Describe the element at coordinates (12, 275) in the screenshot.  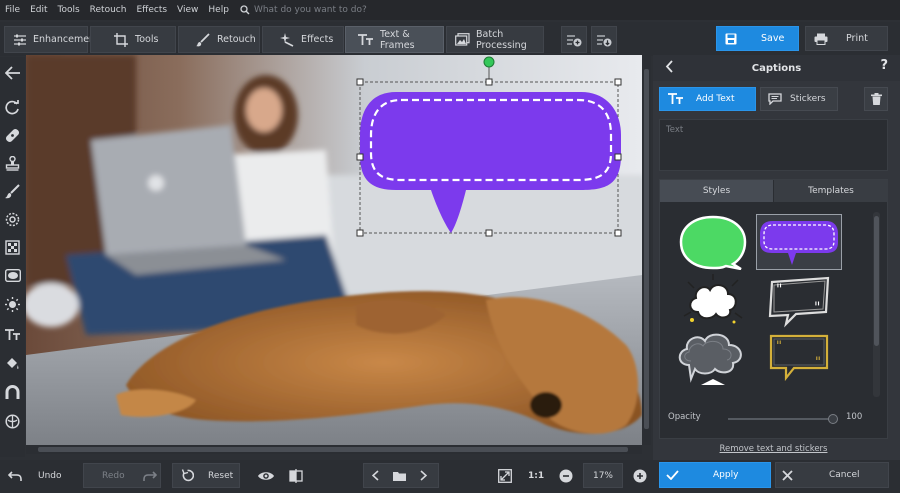
I see `vignette-tool` at that location.